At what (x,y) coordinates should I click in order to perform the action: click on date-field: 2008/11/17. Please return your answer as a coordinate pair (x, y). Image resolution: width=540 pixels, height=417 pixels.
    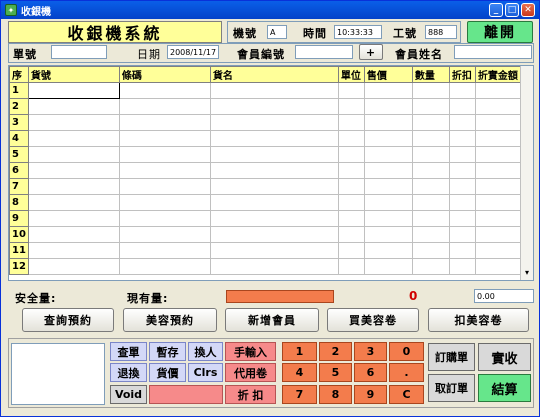
    Looking at the image, I should click on (193, 52).